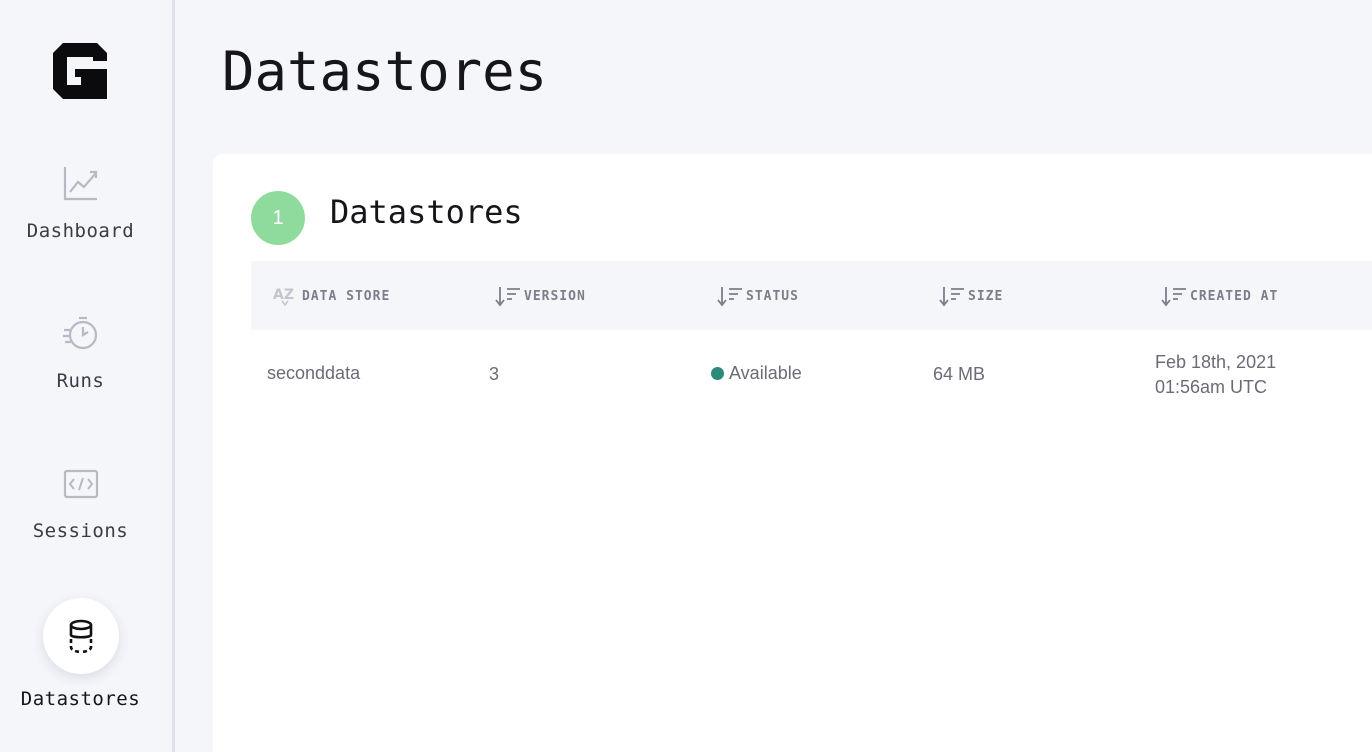 This screenshot has width=1372, height=752. Describe the element at coordinates (81, 636) in the screenshot. I see `database-icon` at that location.